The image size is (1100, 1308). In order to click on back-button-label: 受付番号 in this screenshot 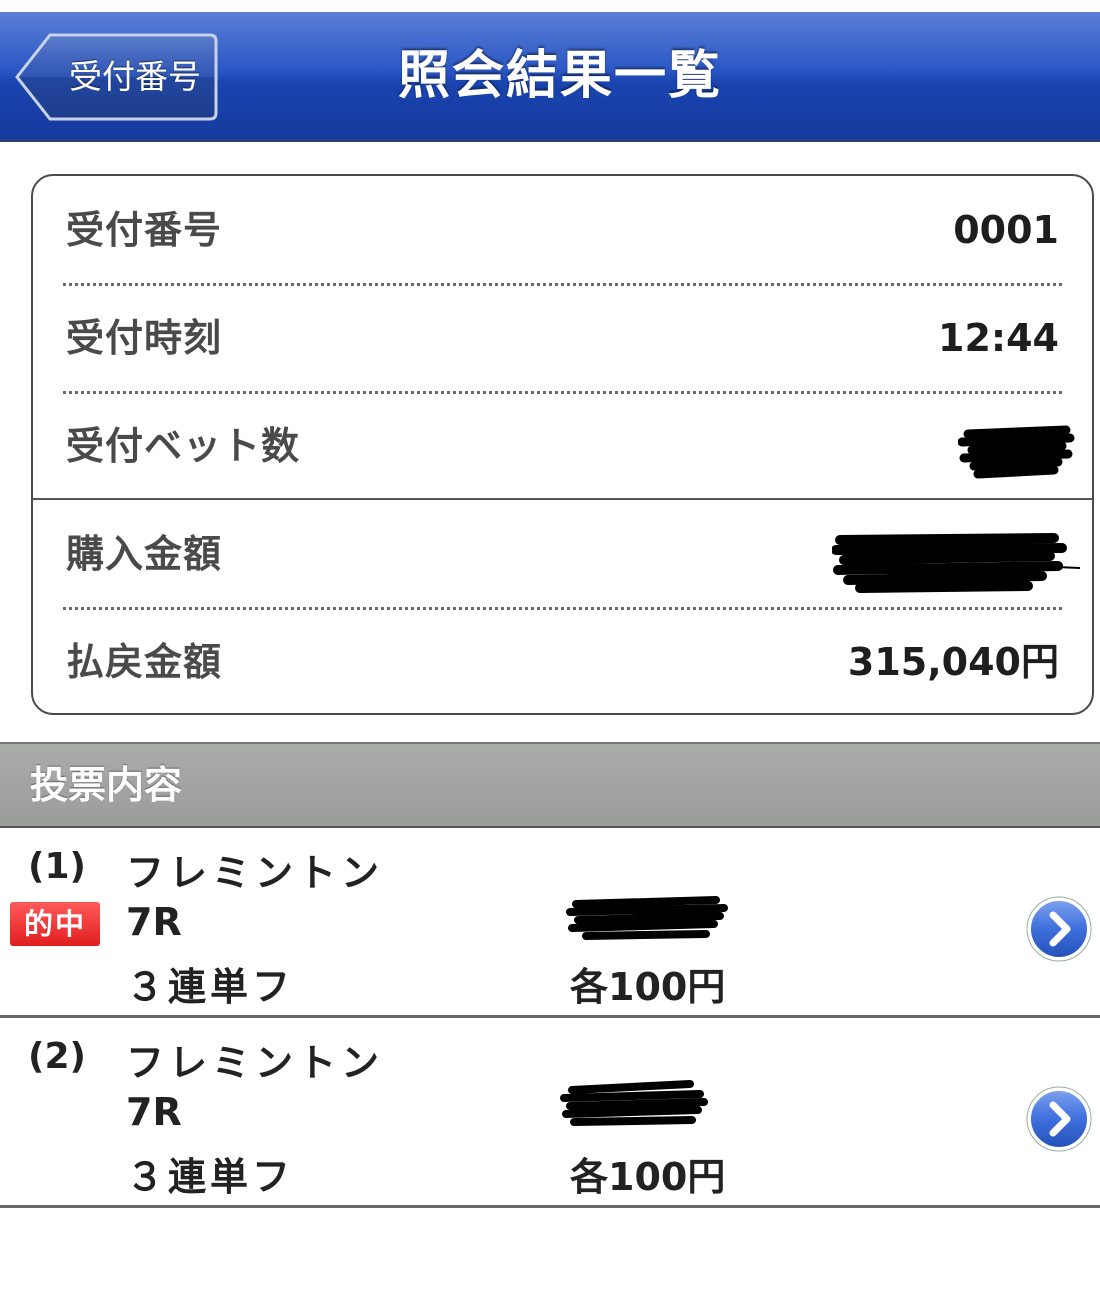, I will do `click(135, 76)`.